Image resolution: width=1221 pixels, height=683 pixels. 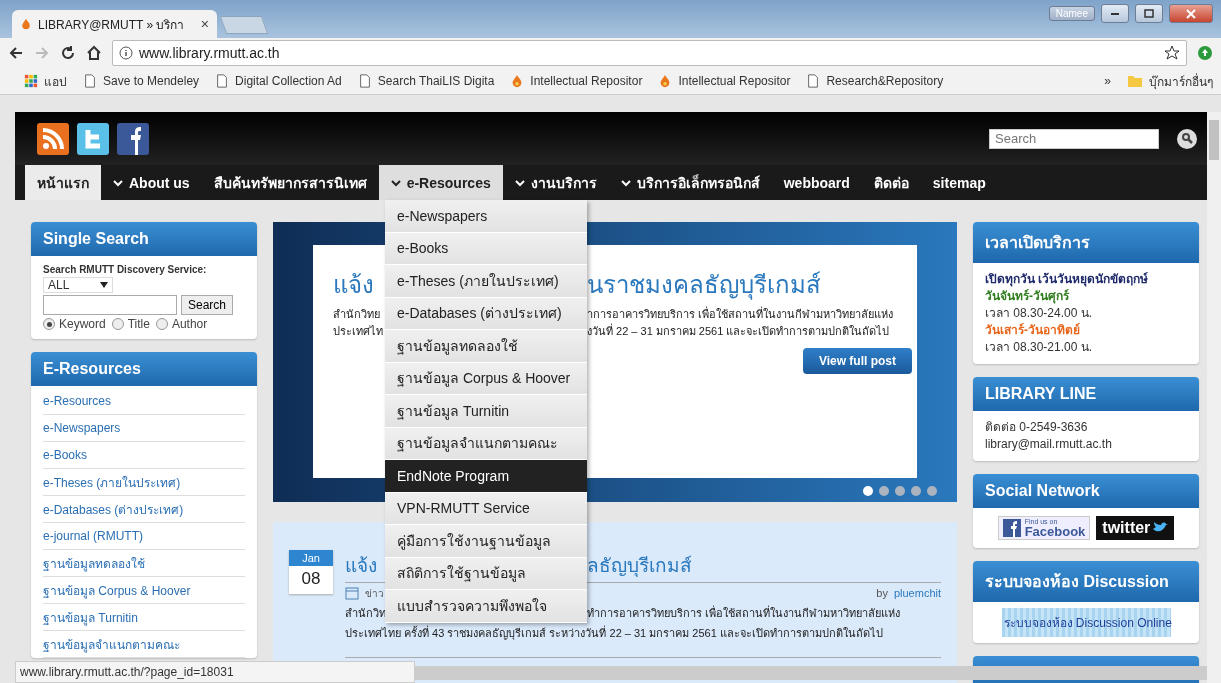 I want to click on extension-icon, so click(x=1205, y=53).